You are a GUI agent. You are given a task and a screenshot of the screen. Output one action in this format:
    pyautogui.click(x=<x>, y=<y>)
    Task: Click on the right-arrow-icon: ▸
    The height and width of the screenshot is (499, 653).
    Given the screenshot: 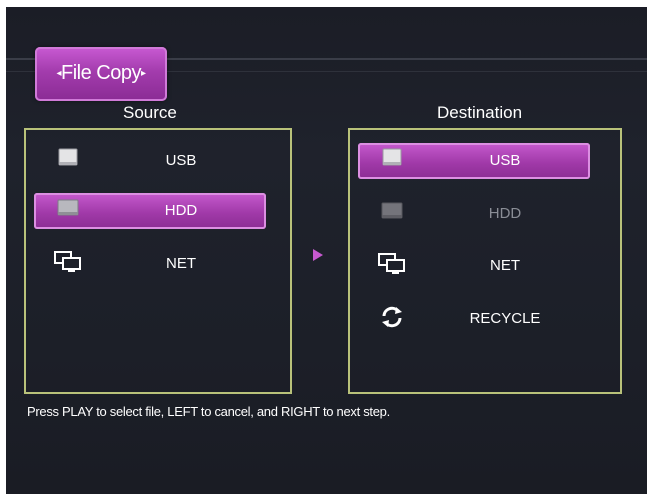 What is the action you would take?
    pyautogui.click(x=143, y=74)
    